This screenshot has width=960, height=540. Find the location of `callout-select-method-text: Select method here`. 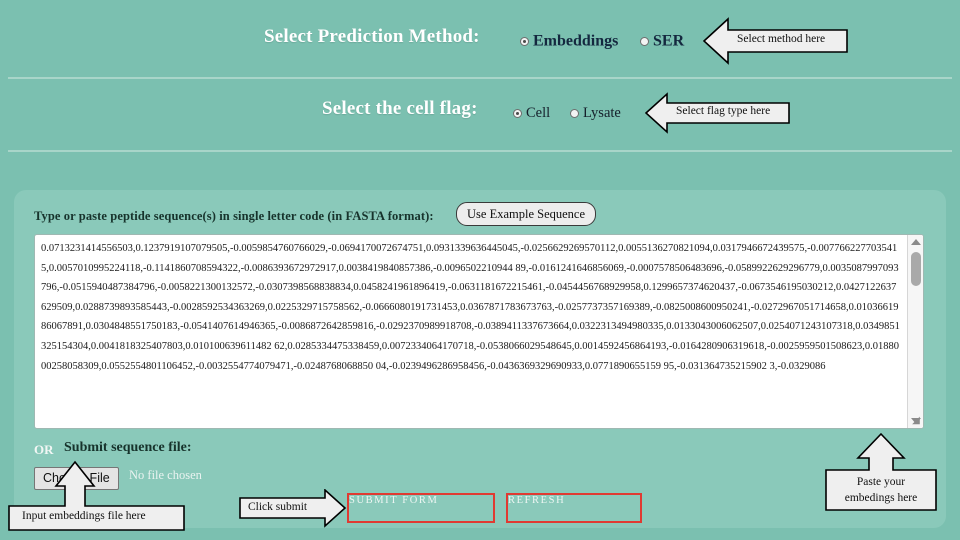

callout-select-method-text: Select method here is located at coordinates (781, 39).